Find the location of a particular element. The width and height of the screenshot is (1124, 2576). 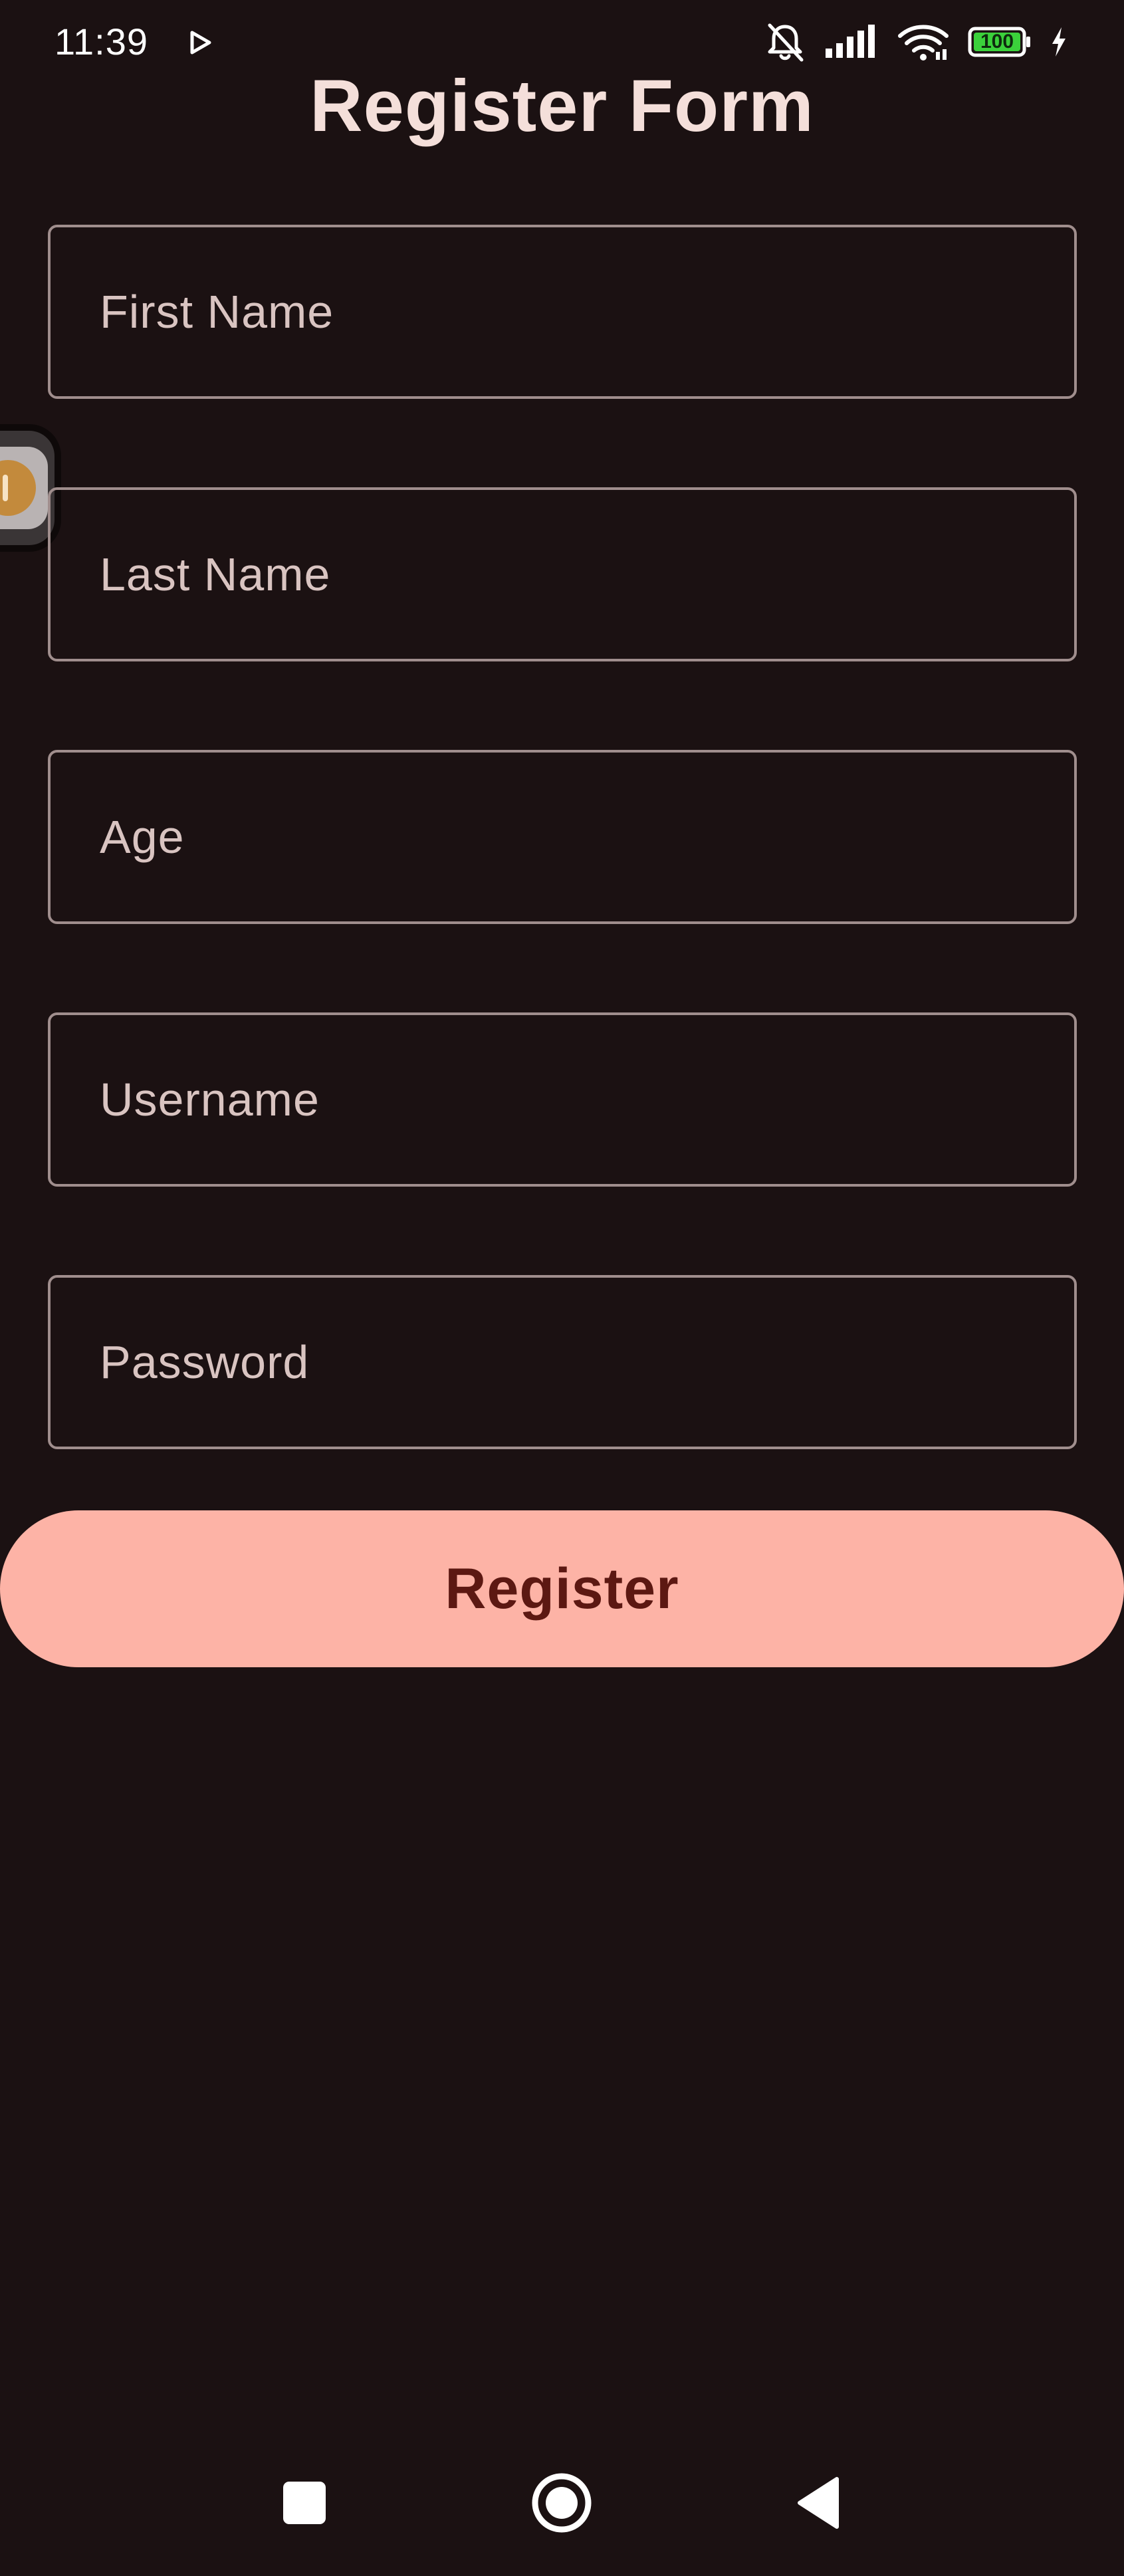

back-button is located at coordinates (818, 2503).